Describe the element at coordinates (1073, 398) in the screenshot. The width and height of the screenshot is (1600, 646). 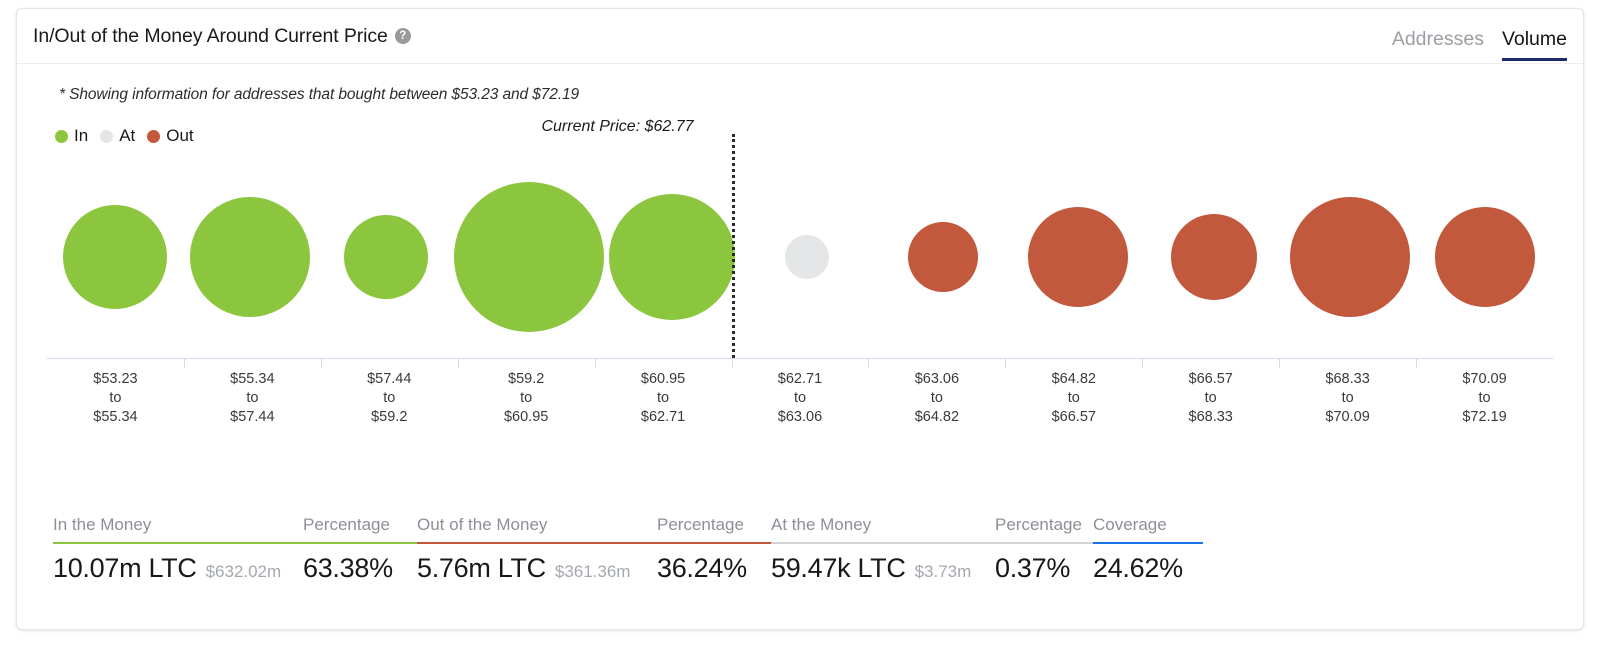
I see `x-axis-label-7: $64.82 to $66.57` at that location.